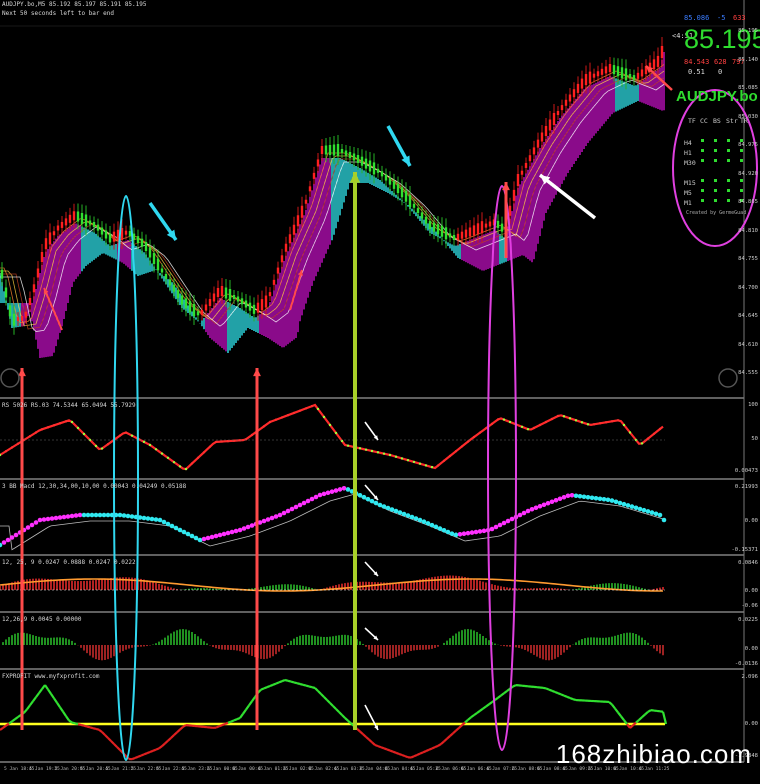 The width and height of the screenshot is (760, 784). I want to click on signal-square, so click(702, 150).